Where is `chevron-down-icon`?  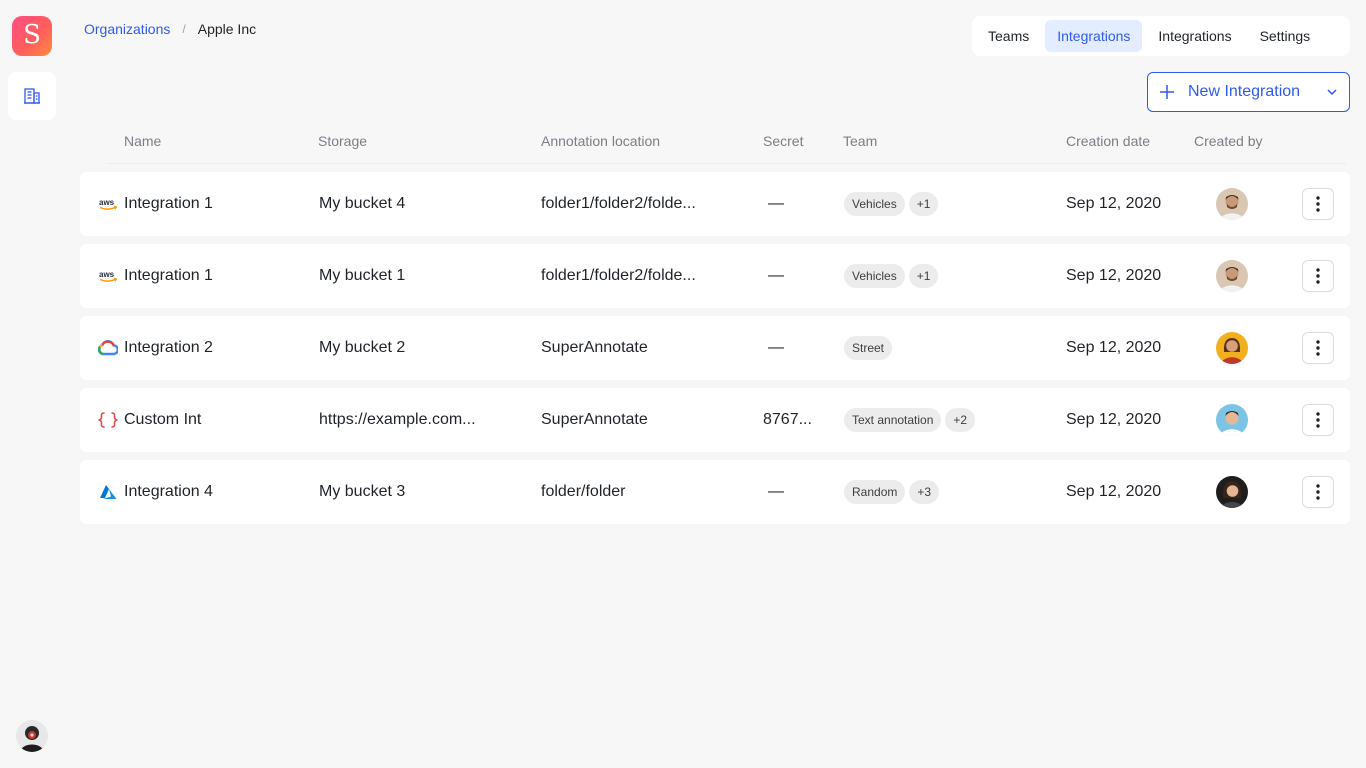
chevron-down-icon is located at coordinates (1332, 92).